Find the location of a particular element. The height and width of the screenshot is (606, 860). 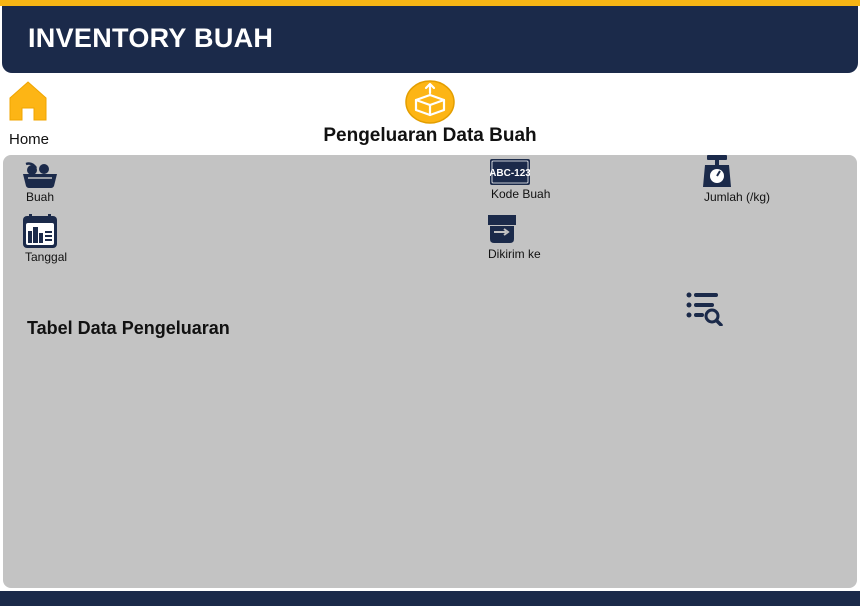

table-title: Tabel Data Pengeluaran is located at coordinates (128, 328).